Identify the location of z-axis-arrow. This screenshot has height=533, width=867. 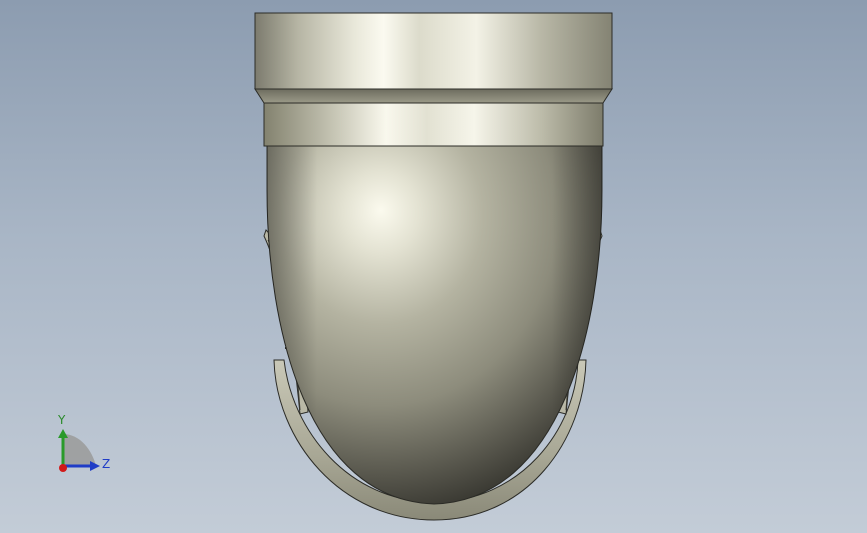
(95, 466).